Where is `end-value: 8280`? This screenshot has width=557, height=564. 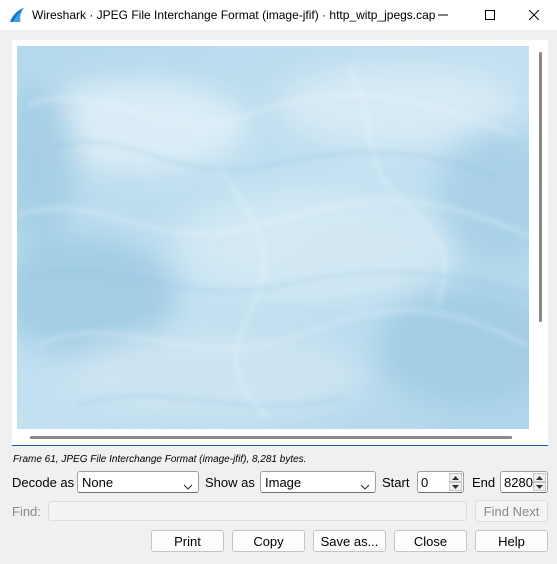 end-value: 8280 is located at coordinates (518, 482).